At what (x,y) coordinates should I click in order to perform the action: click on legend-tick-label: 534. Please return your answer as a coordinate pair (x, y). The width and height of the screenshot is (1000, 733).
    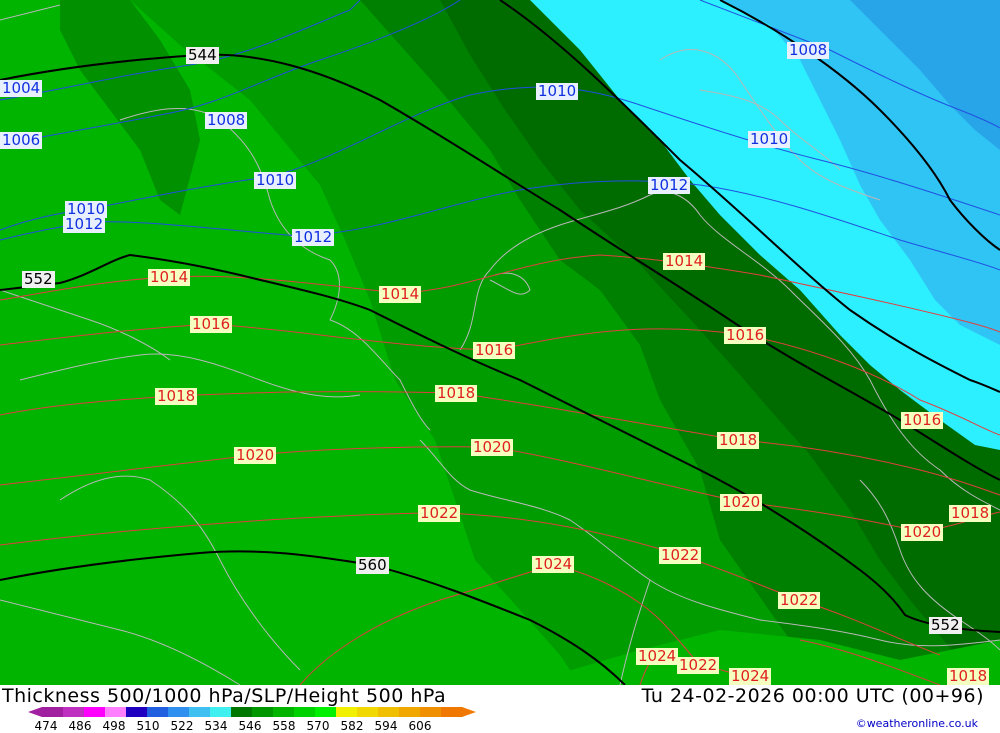
    Looking at the image, I should click on (216, 726).